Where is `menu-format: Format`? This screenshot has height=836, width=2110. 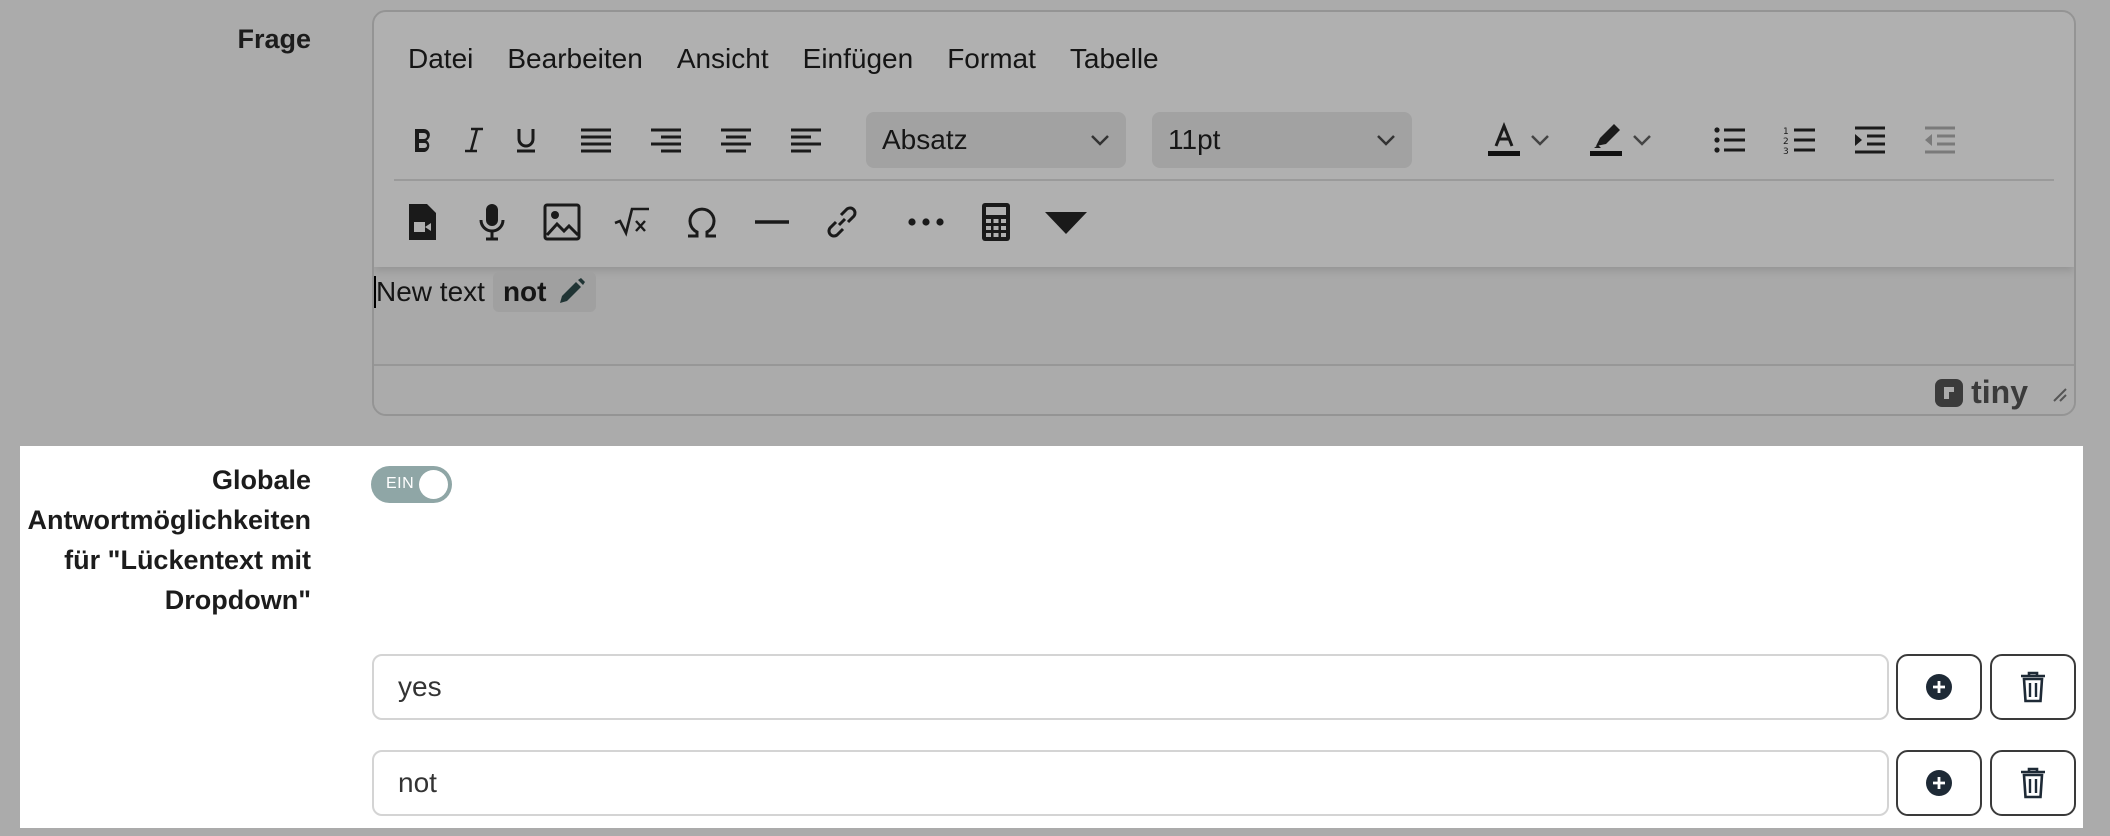 menu-format: Format is located at coordinates (991, 59).